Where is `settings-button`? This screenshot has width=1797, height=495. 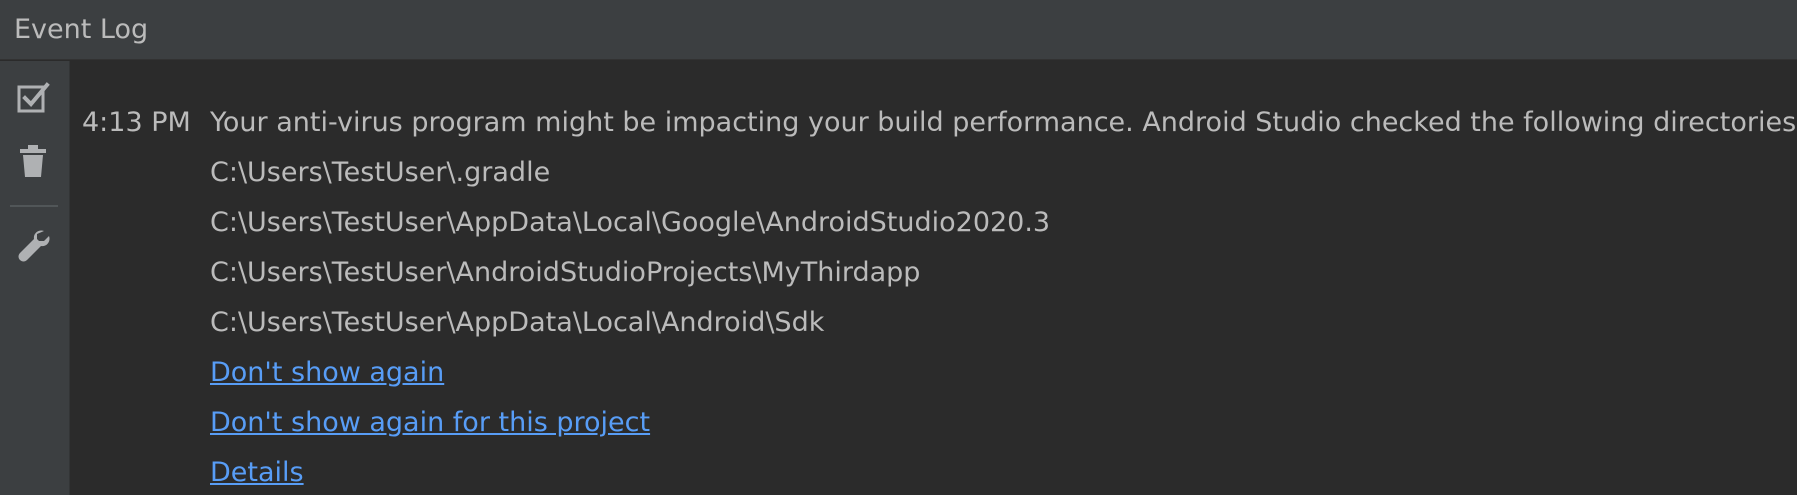 settings-button is located at coordinates (35, 247).